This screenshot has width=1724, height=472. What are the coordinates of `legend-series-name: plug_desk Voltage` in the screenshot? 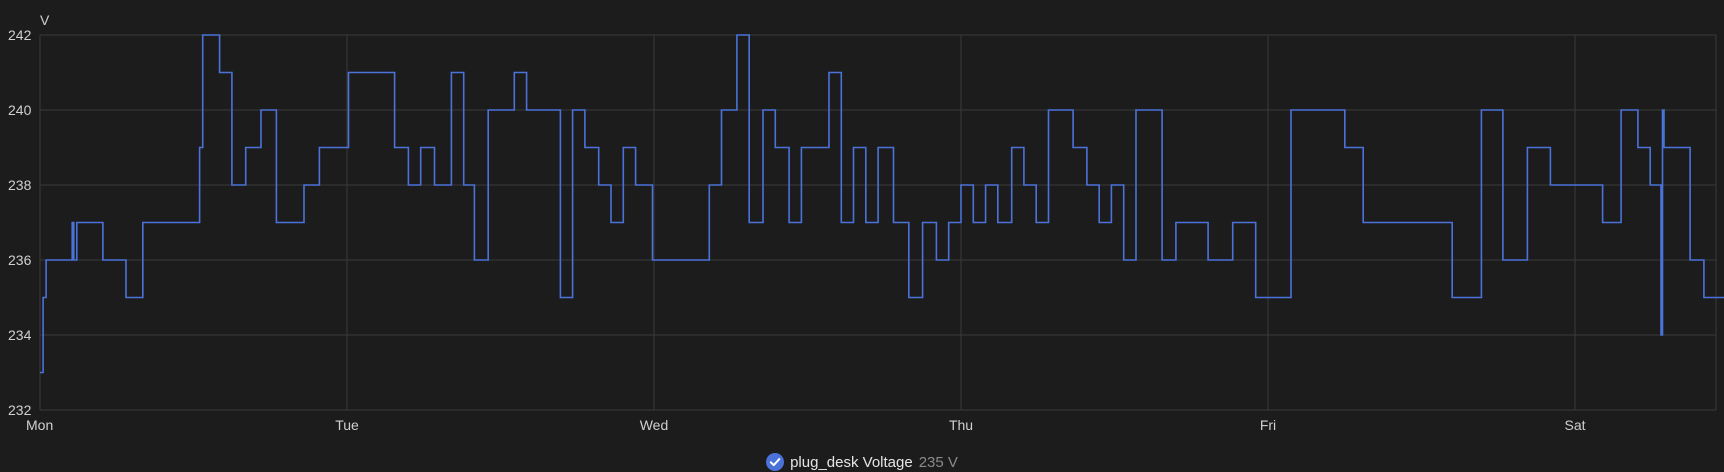 It's located at (851, 462).